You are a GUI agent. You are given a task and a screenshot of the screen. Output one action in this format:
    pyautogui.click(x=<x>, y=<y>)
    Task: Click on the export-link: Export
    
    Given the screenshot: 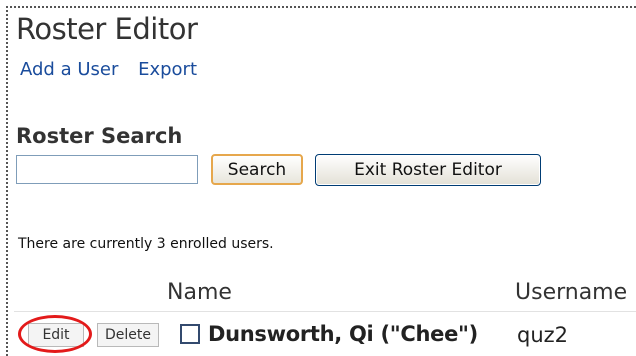 What is the action you would take?
    pyautogui.click(x=167, y=69)
    